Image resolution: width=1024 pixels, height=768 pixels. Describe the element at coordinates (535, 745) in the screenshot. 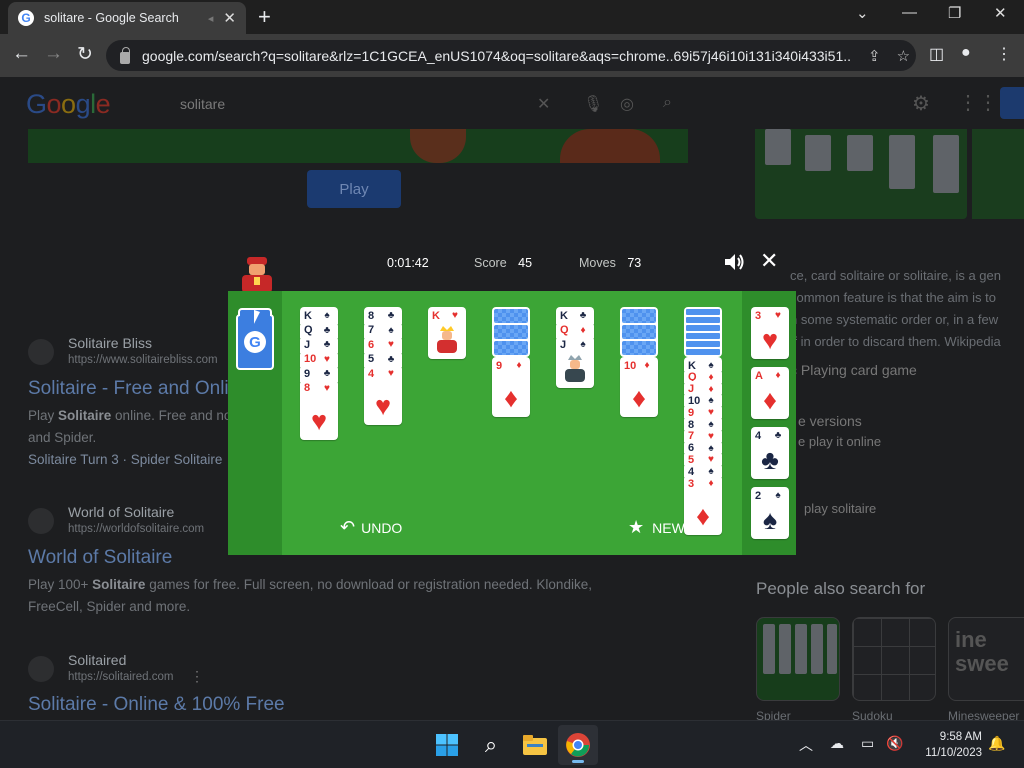

I see `file-explorer-icon` at that location.